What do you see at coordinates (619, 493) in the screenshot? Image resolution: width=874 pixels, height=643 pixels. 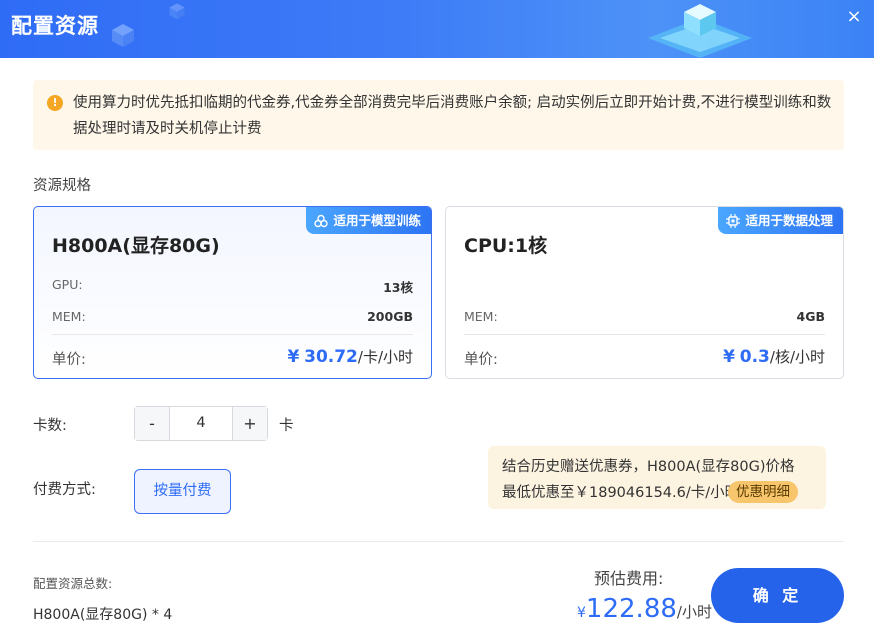 I see `promo-line-2: 最低优惠至￥189046154.6/卡/小时` at bounding box center [619, 493].